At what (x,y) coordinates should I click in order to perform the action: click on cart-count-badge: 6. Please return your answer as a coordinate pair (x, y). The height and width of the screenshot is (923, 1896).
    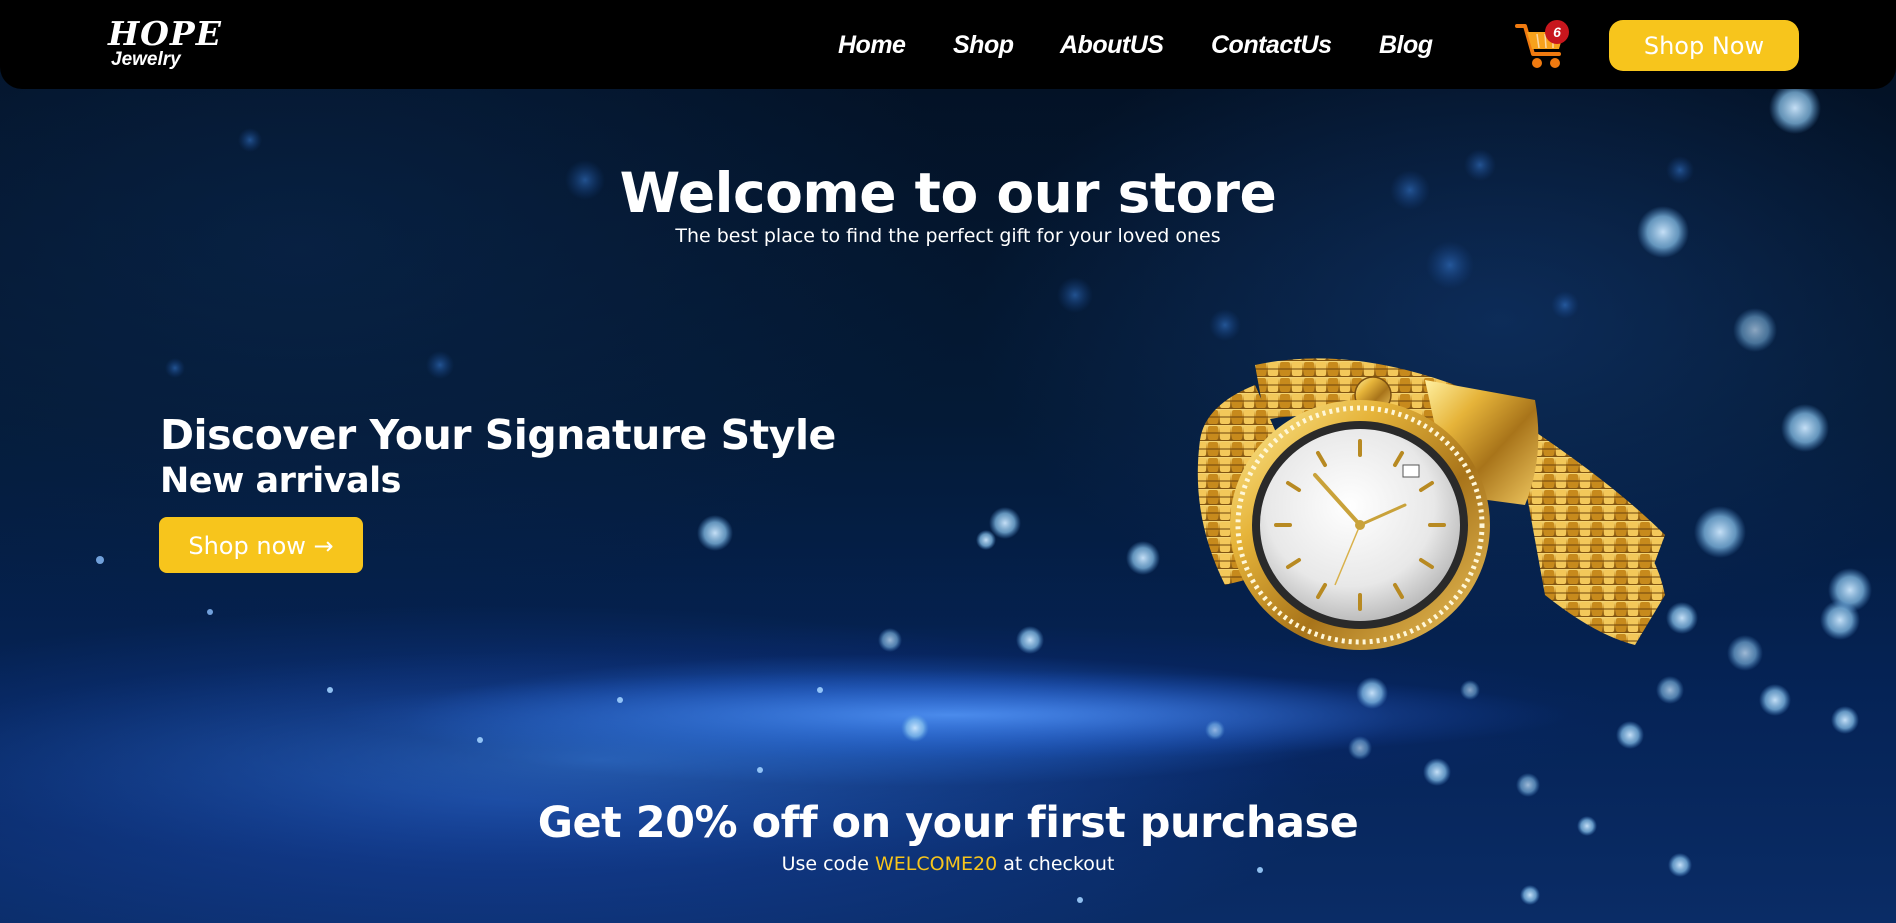
    Looking at the image, I should click on (1557, 32).